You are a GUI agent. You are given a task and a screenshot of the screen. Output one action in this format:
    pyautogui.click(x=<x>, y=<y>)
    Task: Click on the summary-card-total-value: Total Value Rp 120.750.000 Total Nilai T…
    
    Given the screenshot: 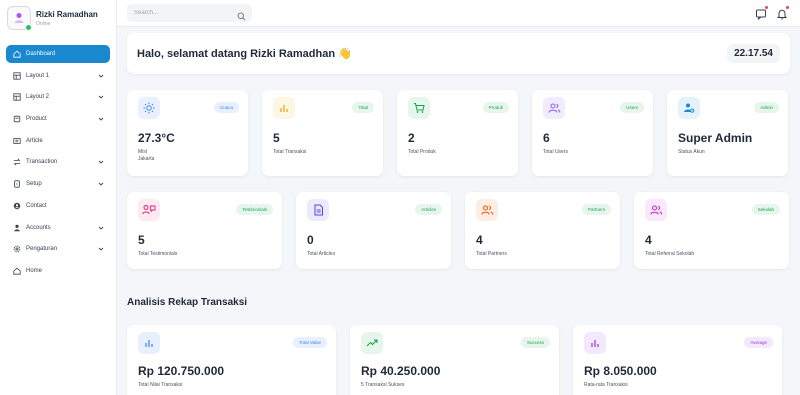 What is the action you would take?
    pyautogui.click(x=231, y=360)
    